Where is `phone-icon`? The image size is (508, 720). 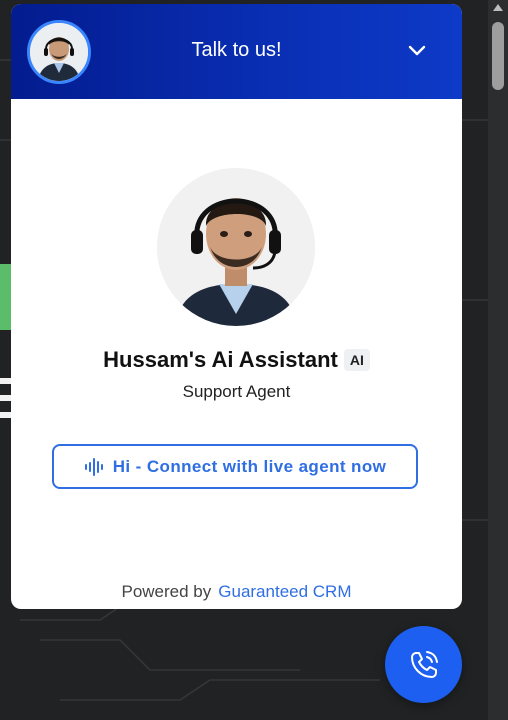
phone-icon is located at coordinates (424, 664).